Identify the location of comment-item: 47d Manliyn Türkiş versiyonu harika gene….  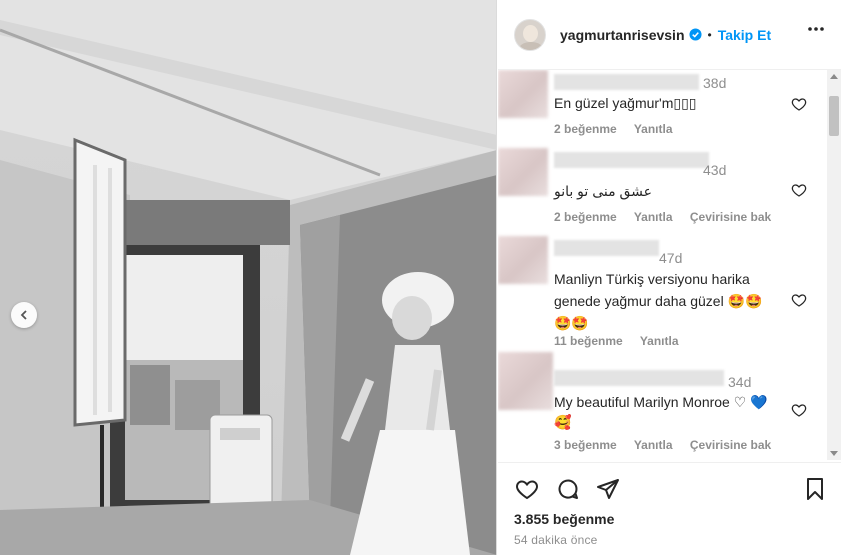
(662, 294).